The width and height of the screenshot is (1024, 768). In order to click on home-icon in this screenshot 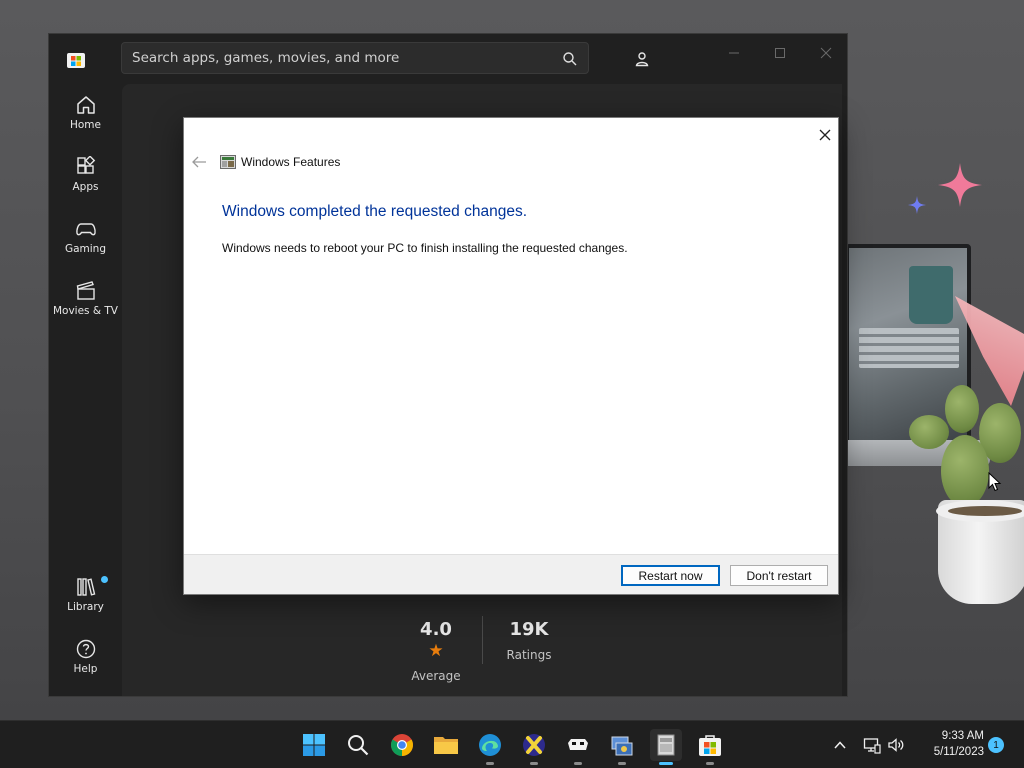, I will do `click(85, 105)`.